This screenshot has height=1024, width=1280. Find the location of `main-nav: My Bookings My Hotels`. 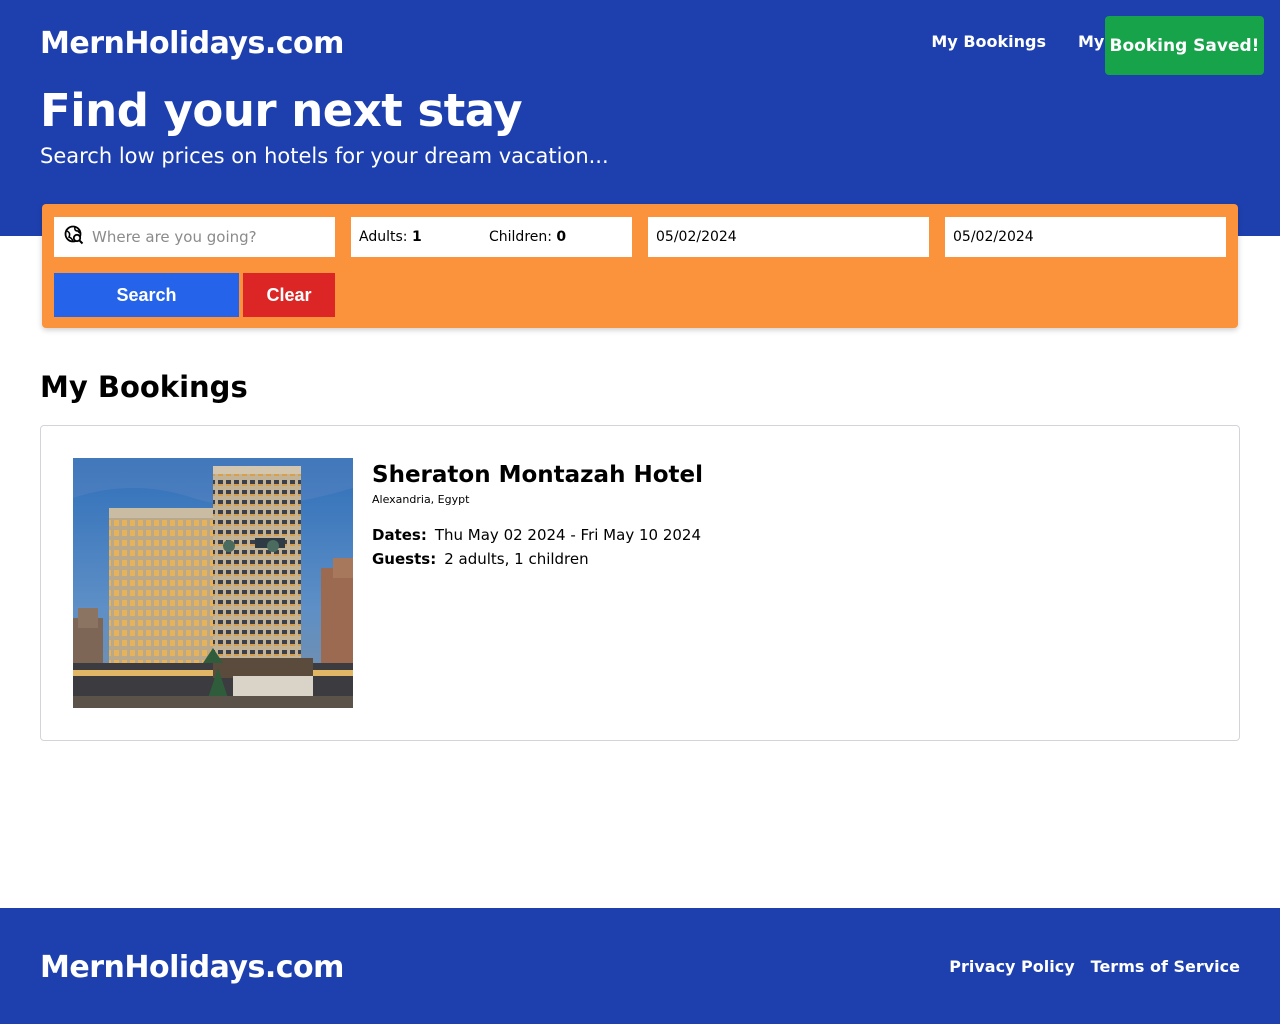

main-nav: My Bookings My Hotels is located at coordinates (1029, 41).